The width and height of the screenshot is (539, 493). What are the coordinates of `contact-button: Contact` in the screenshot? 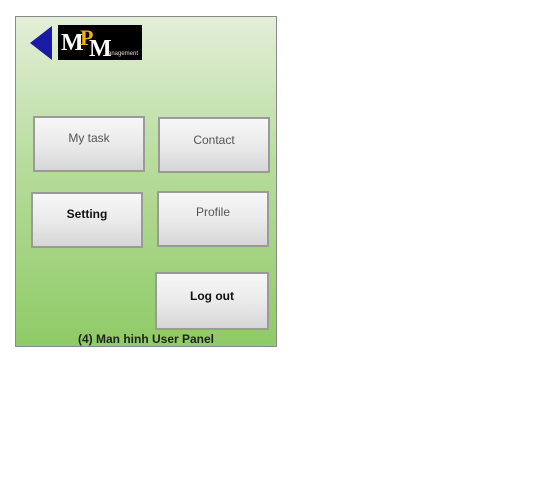 It's located at (214, 145).